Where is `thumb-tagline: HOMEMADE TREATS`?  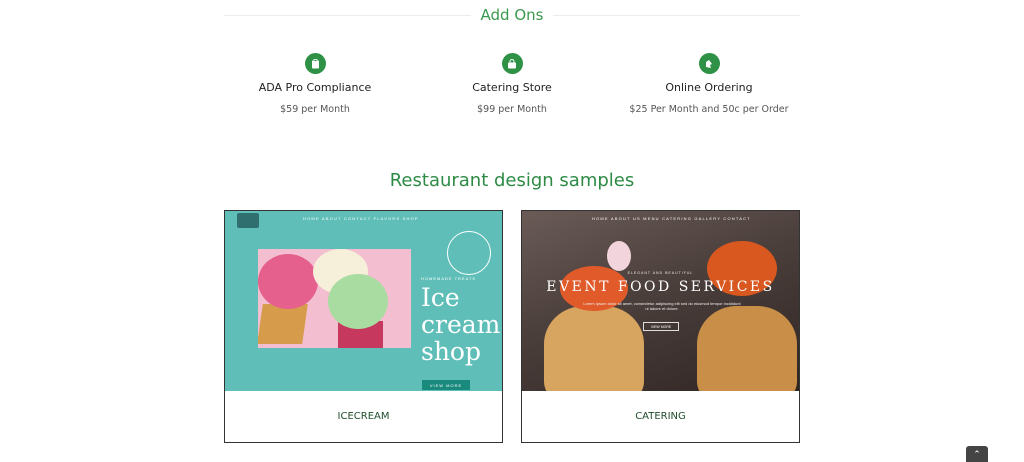 thumb-tagline: HOMEMADE TREATS is located at coordinates (449, 278).